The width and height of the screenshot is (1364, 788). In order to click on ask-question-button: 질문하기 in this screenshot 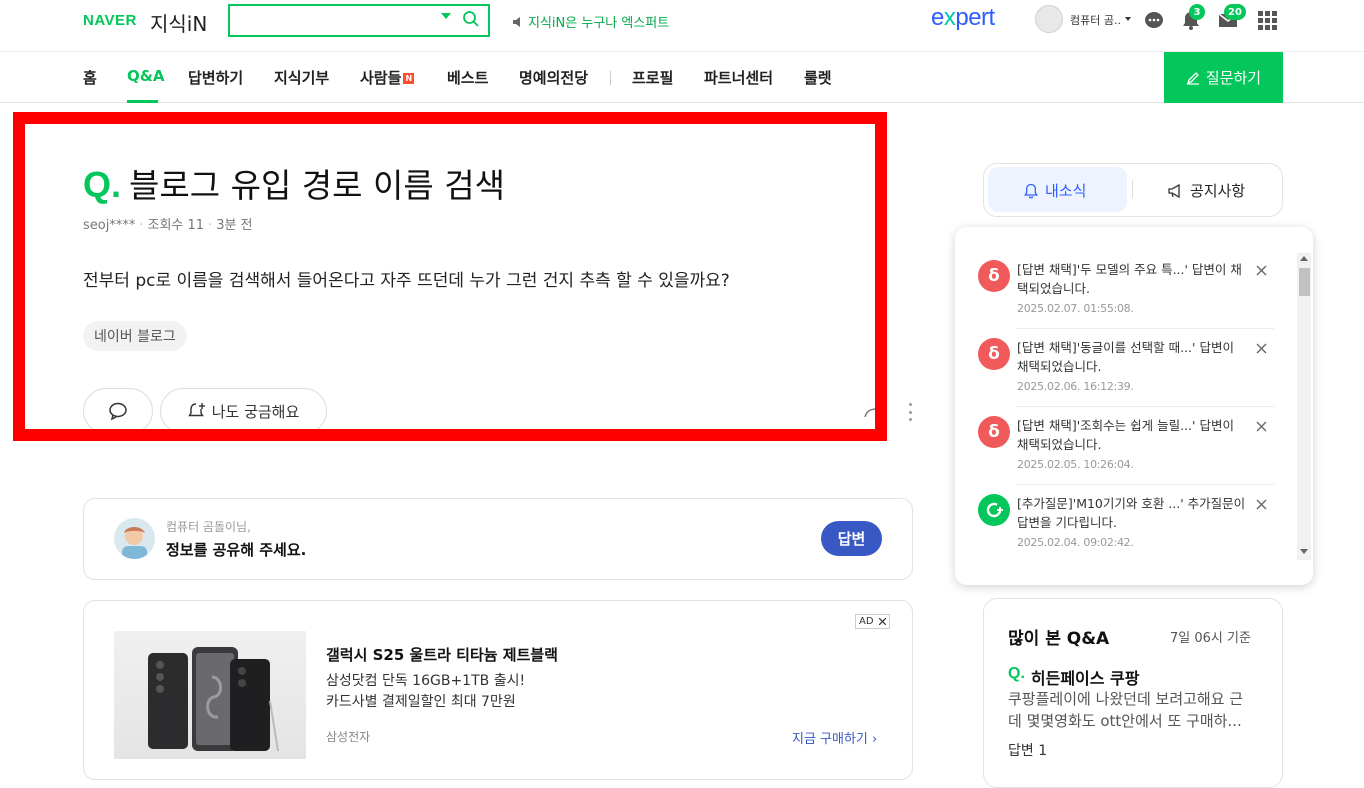, I will do `click(1223, 77)`.